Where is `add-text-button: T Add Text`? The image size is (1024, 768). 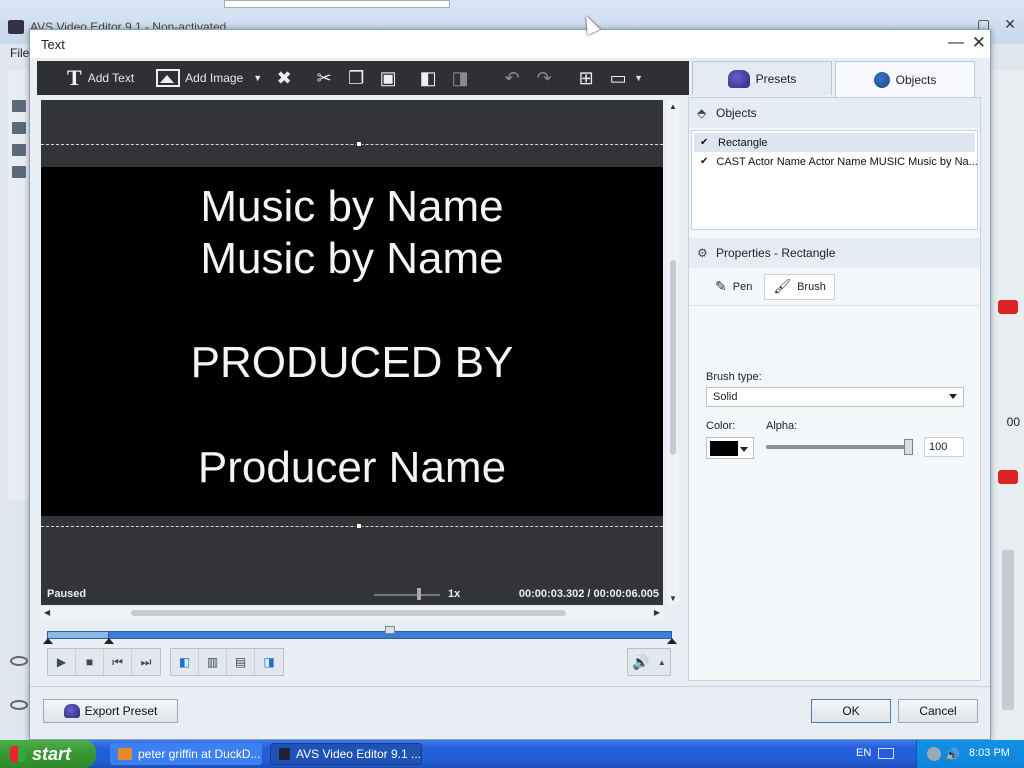 add-text-button: T Add Text is located at coordinates (88, 78).